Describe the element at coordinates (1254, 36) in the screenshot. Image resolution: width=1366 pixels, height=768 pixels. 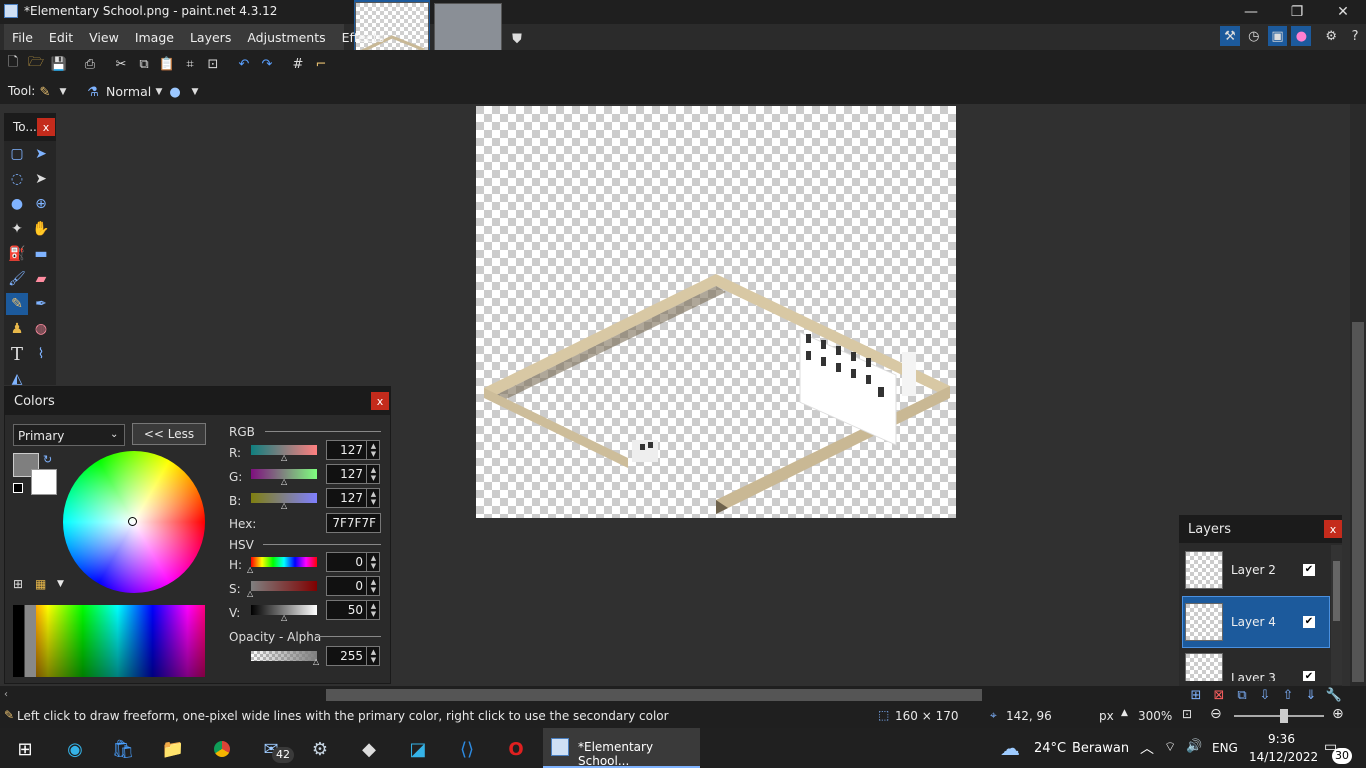
I see `history-icon: ◷` at that location.